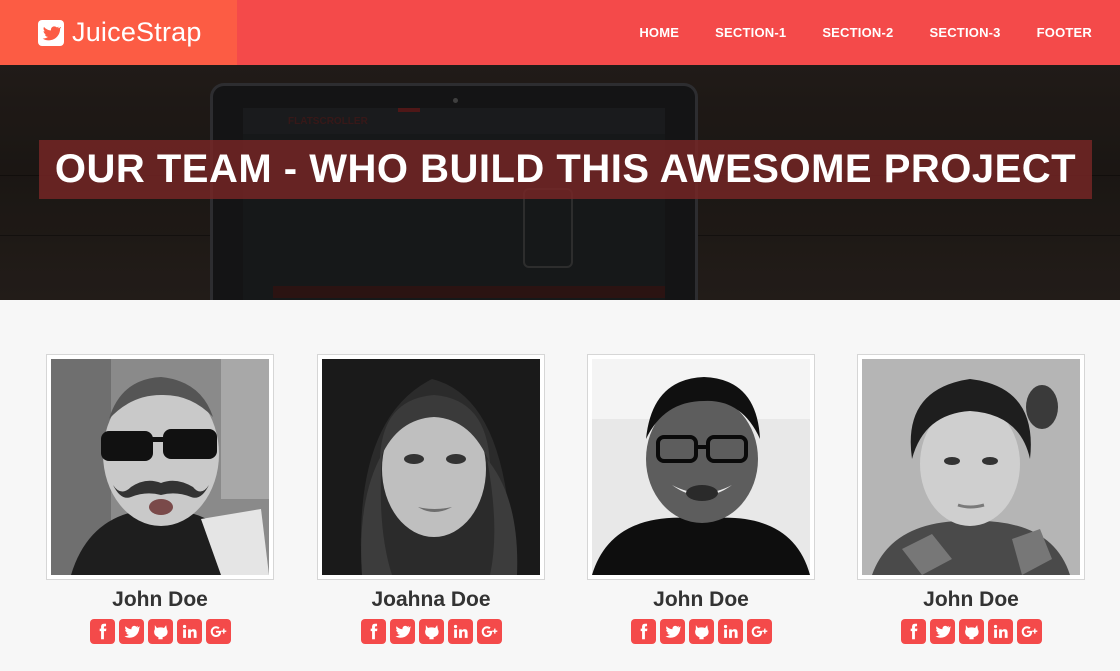 The width and height of the screenshot is (1120, 671). I want to click on young-man-photo, so click(971, 467).